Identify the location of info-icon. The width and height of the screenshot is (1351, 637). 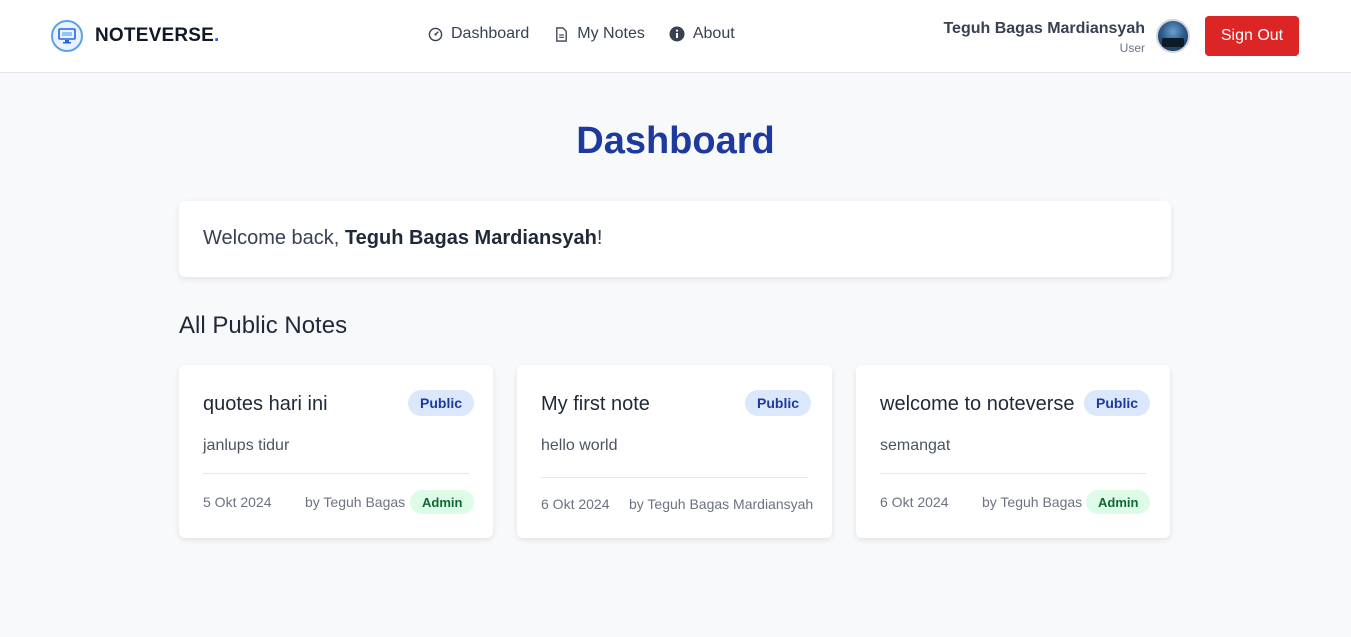
(677, 34).